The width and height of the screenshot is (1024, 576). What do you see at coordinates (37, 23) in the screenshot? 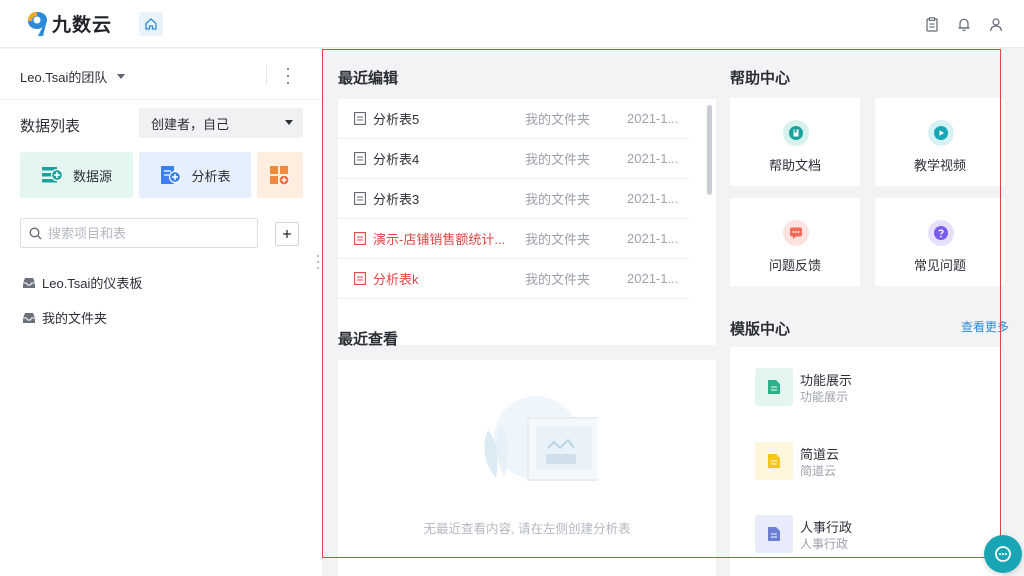
I see `logo-icon` at bounding box center [37, 23].